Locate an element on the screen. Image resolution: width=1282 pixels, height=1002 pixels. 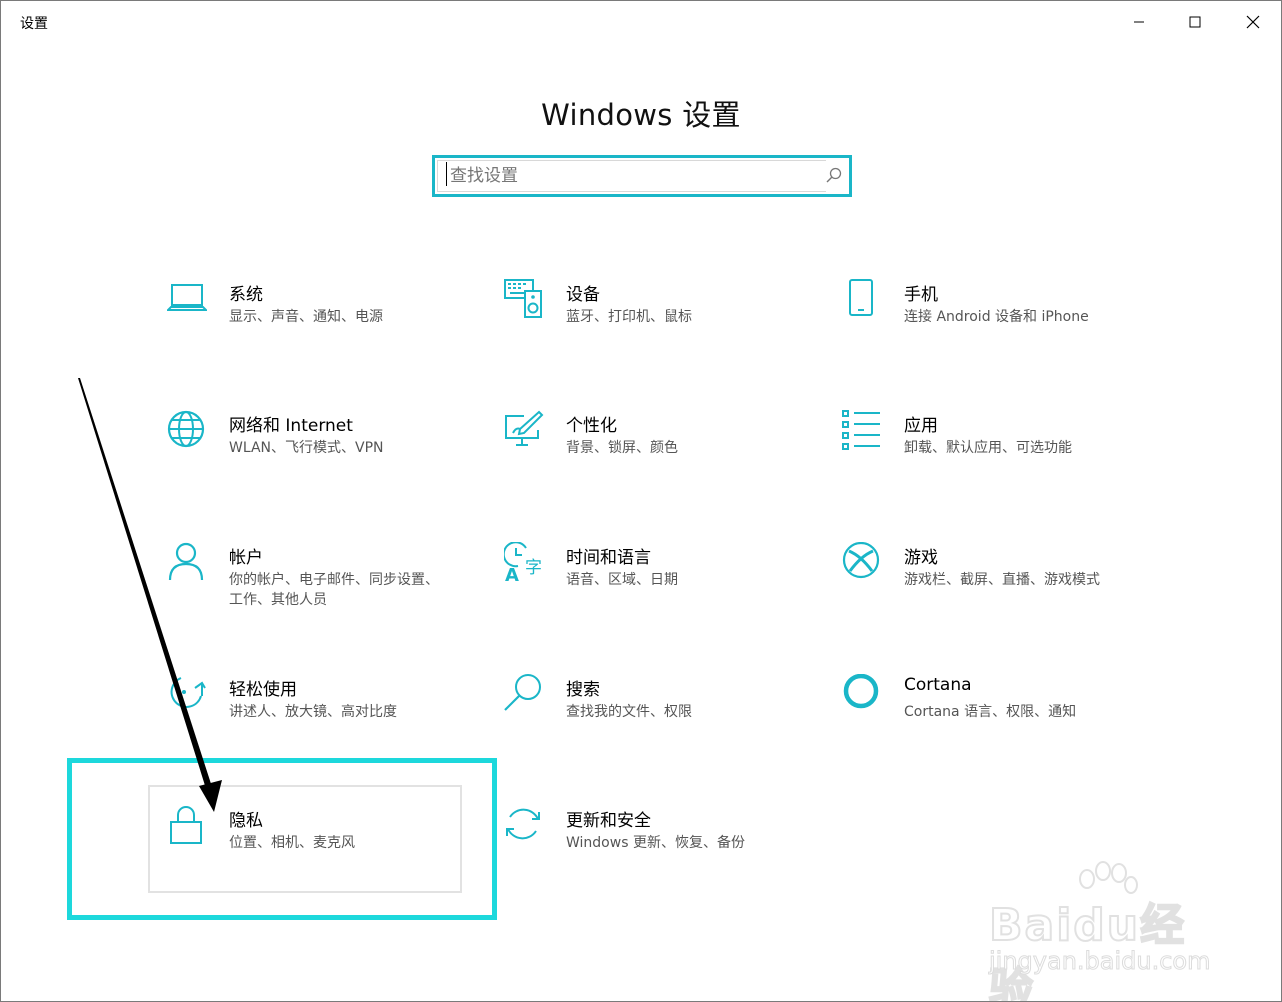
maximize-button is located at coordinates (1195, 22).